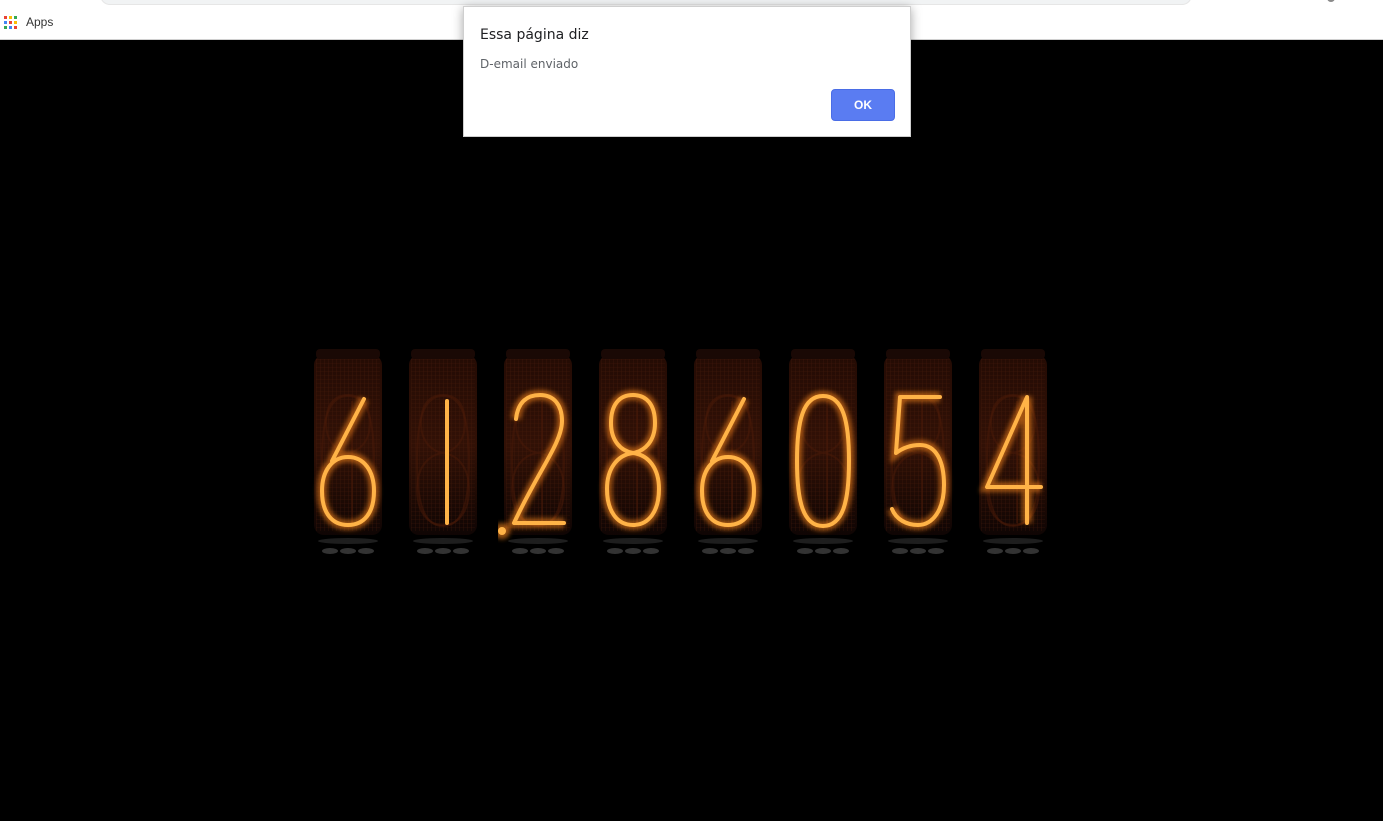 The width and height of the screenshot is (1383, 821). I want to click on alert-message: D-email enviado, so click(529, 64).